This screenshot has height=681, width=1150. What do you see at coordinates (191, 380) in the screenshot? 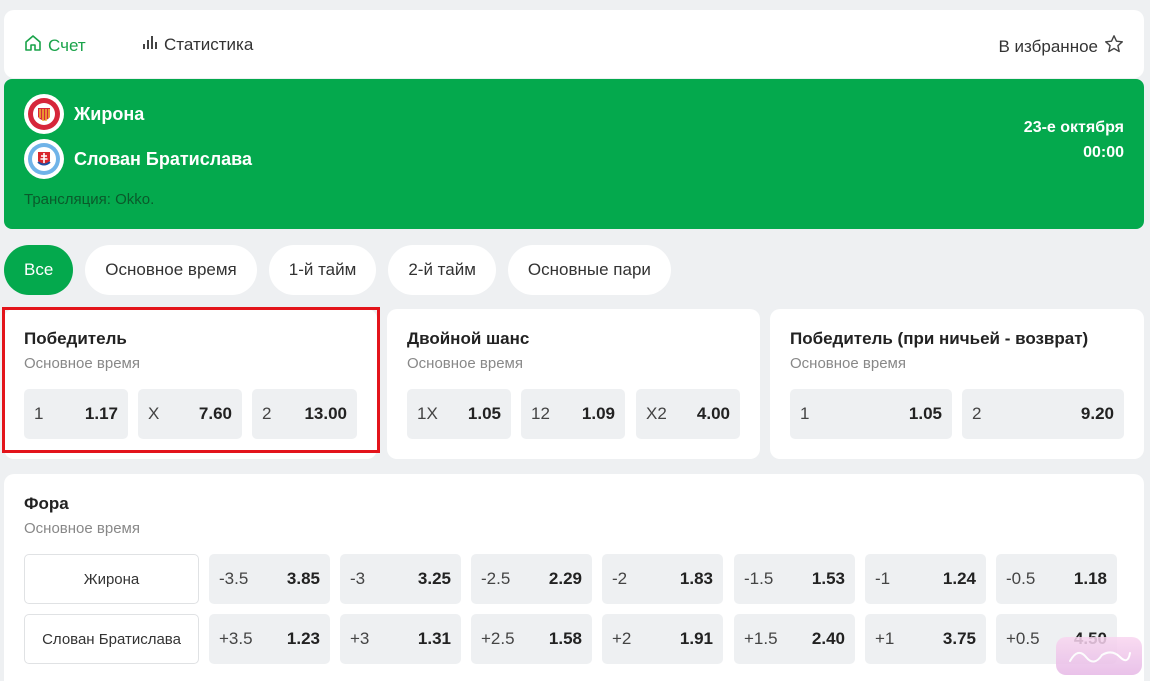
I see `selection-highlight` at bounding box center [191, 380].